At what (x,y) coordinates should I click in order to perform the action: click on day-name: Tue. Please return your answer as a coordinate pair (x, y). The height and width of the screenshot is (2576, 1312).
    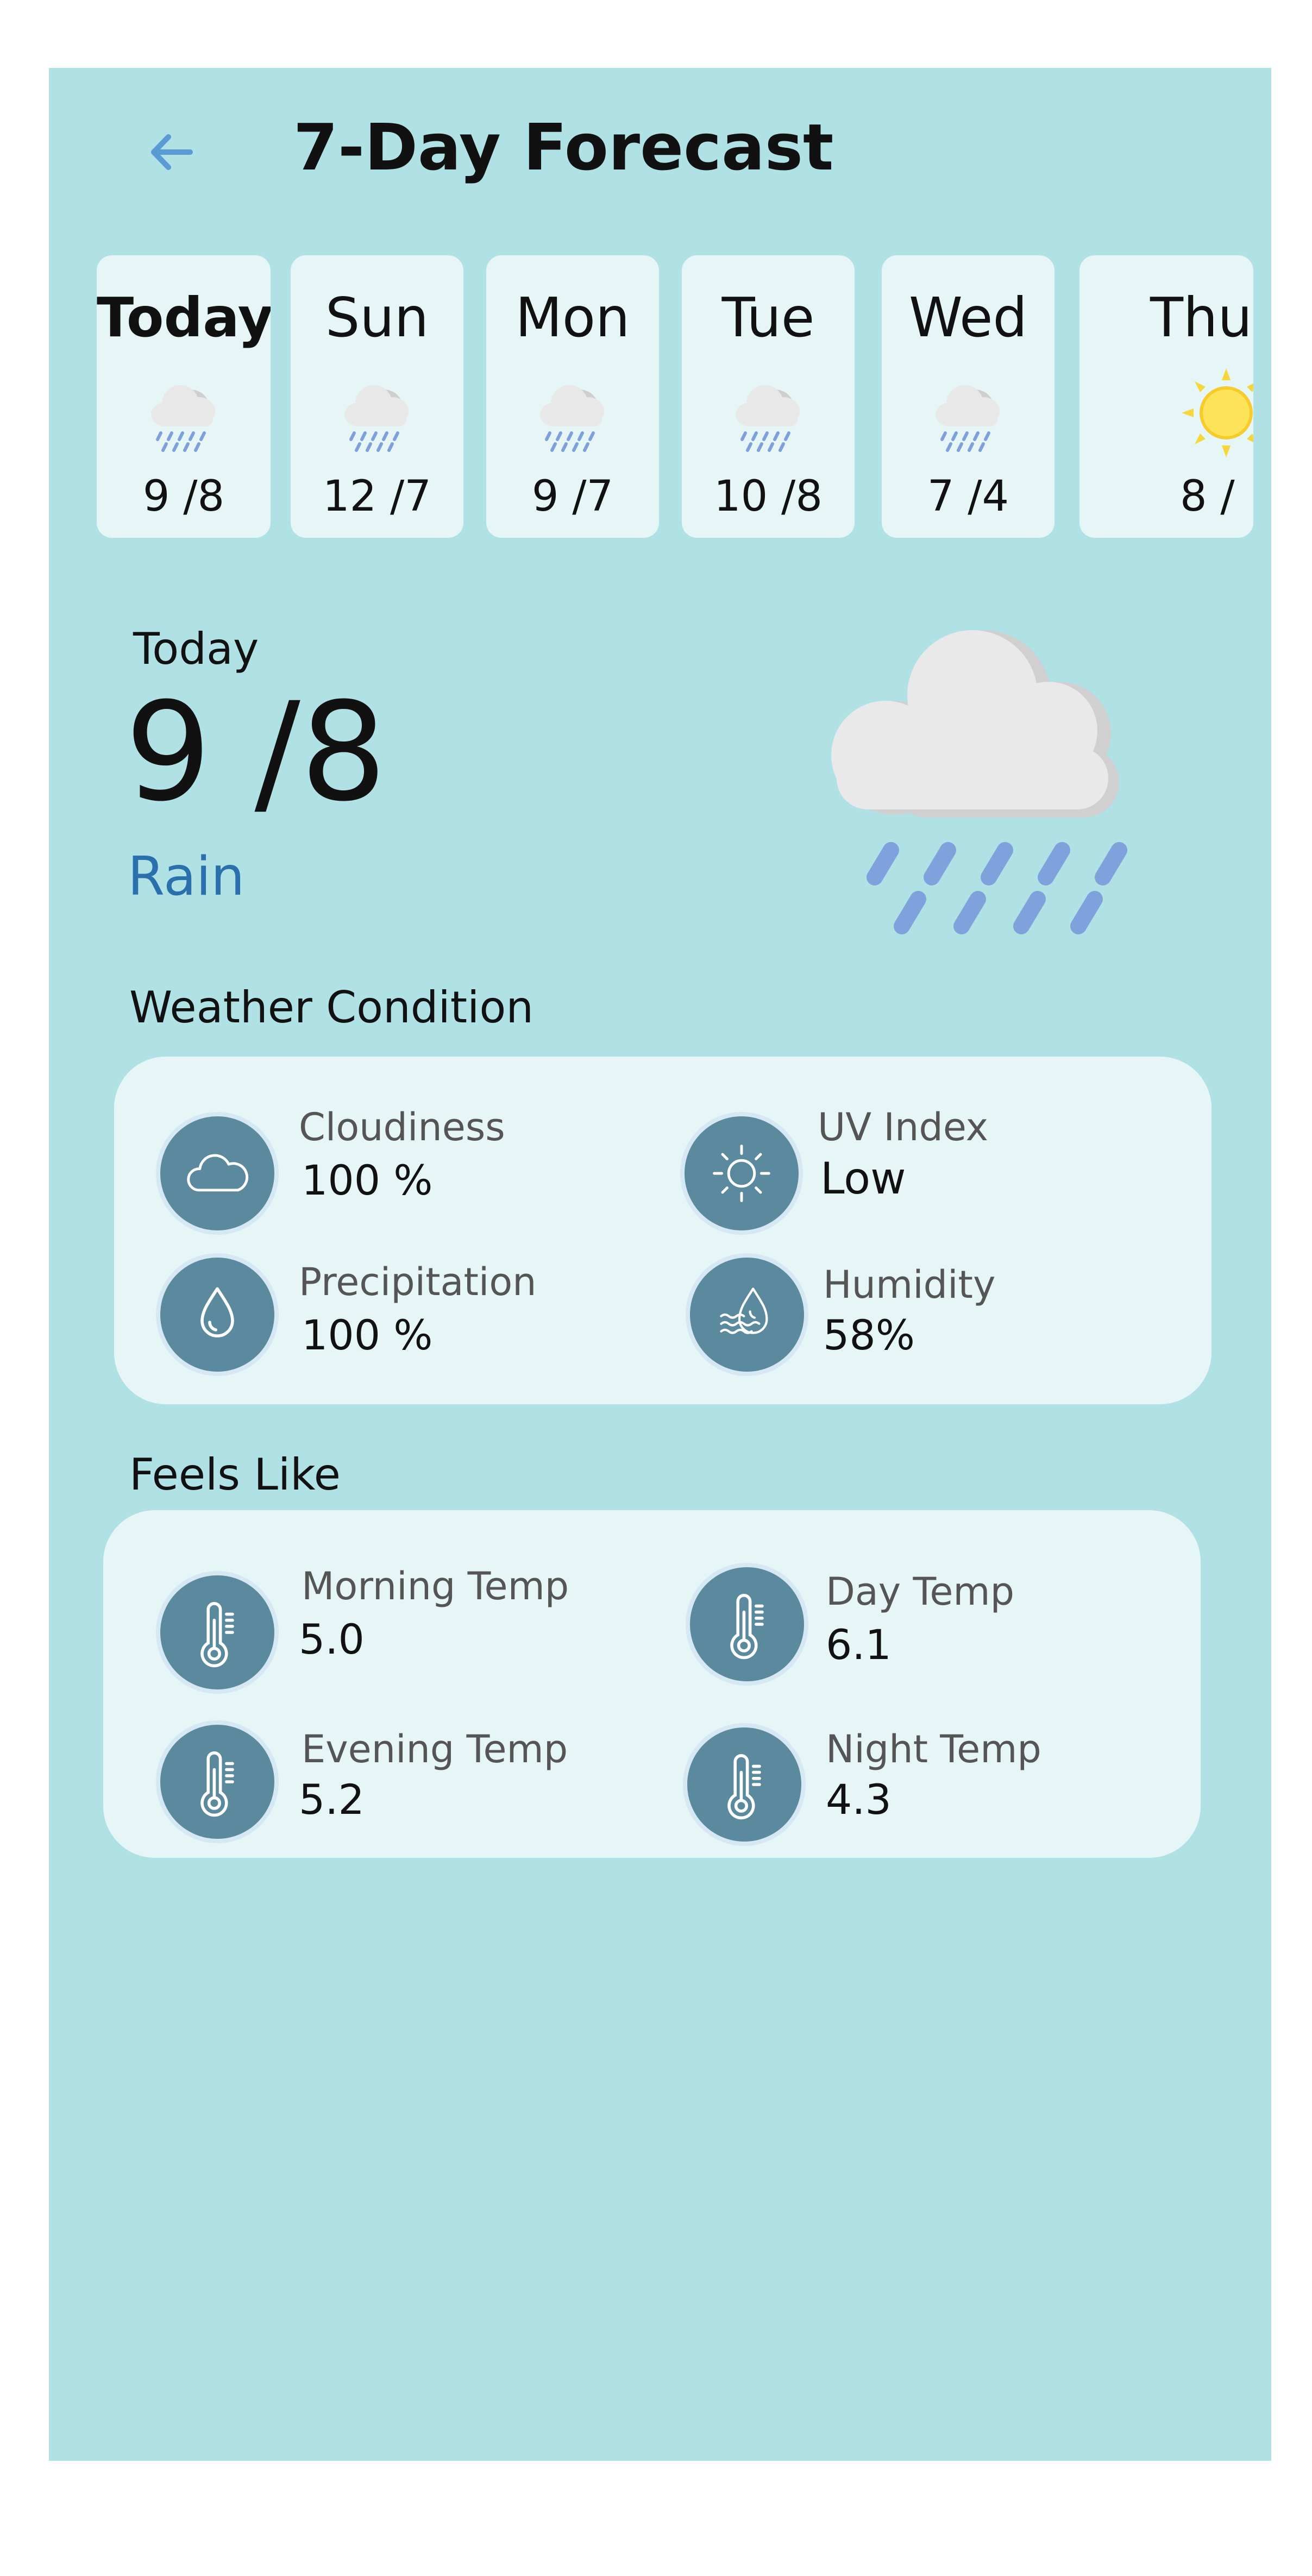
    Looking at the image, I should click on (768, 317).